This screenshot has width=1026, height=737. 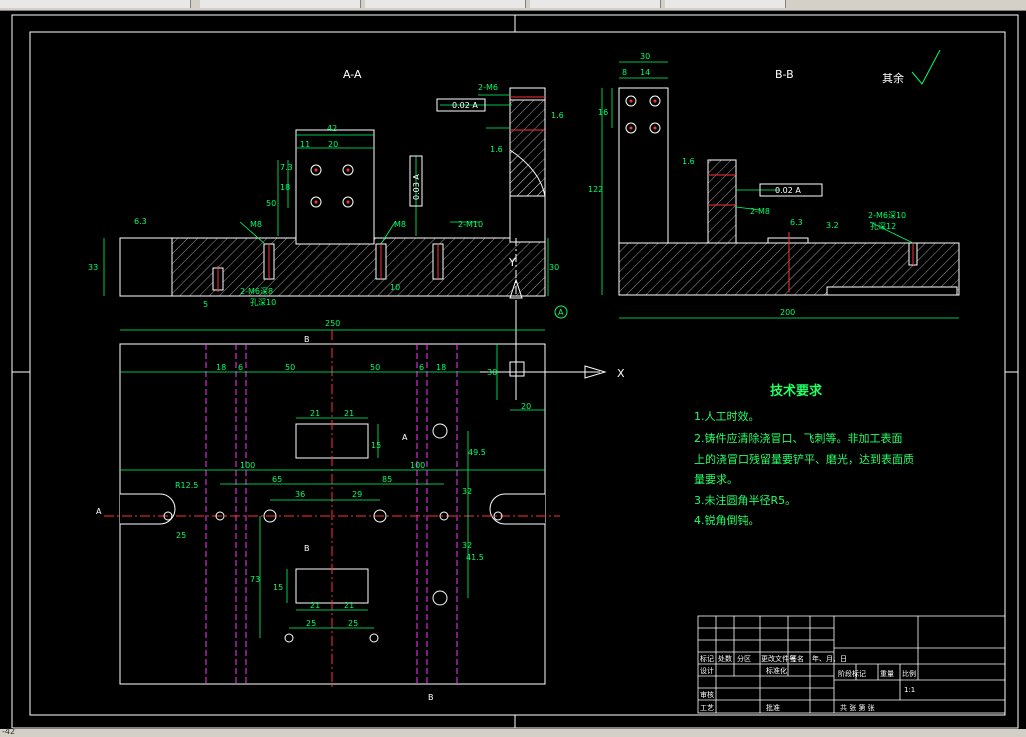 I want to click on dim-30: 30, so click(x=554, y=267).